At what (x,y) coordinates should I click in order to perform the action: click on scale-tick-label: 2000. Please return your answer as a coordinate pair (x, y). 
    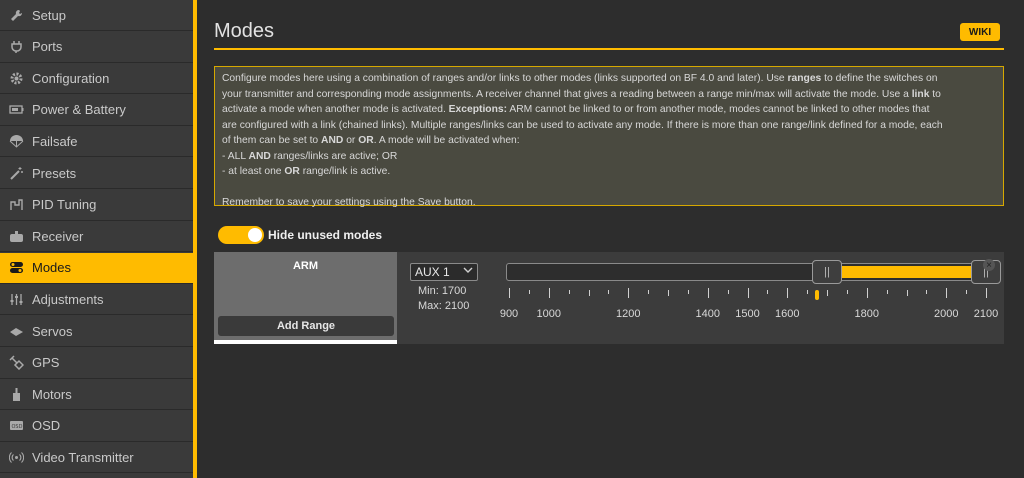
    Looking at the image, I should click on (946, 314).